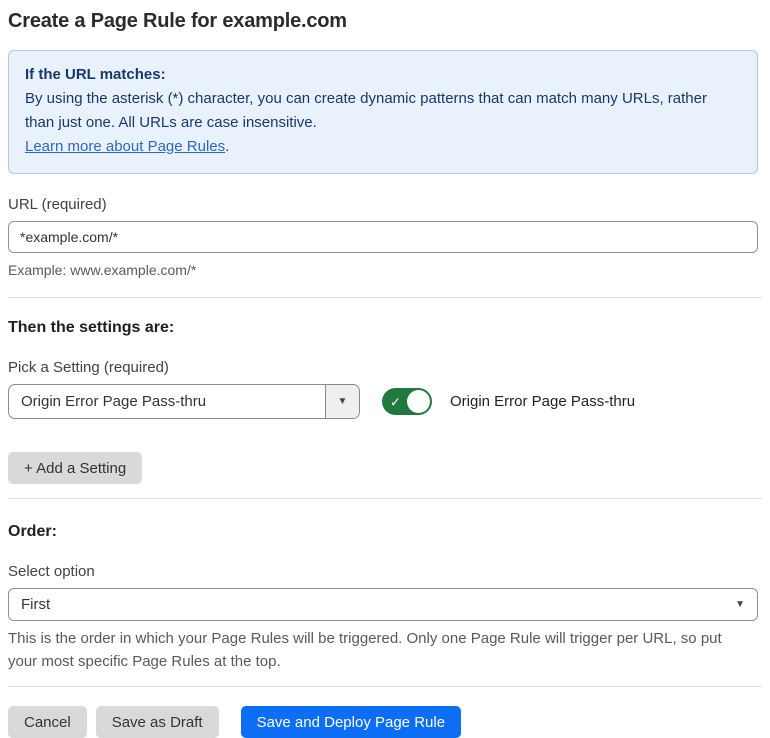 The height and width of the screenshot is (738, 770). What do you see at coordinates (51, 571) in the screenshot?
I see `select-option-label: Select option` at bounding box center [51, 571].